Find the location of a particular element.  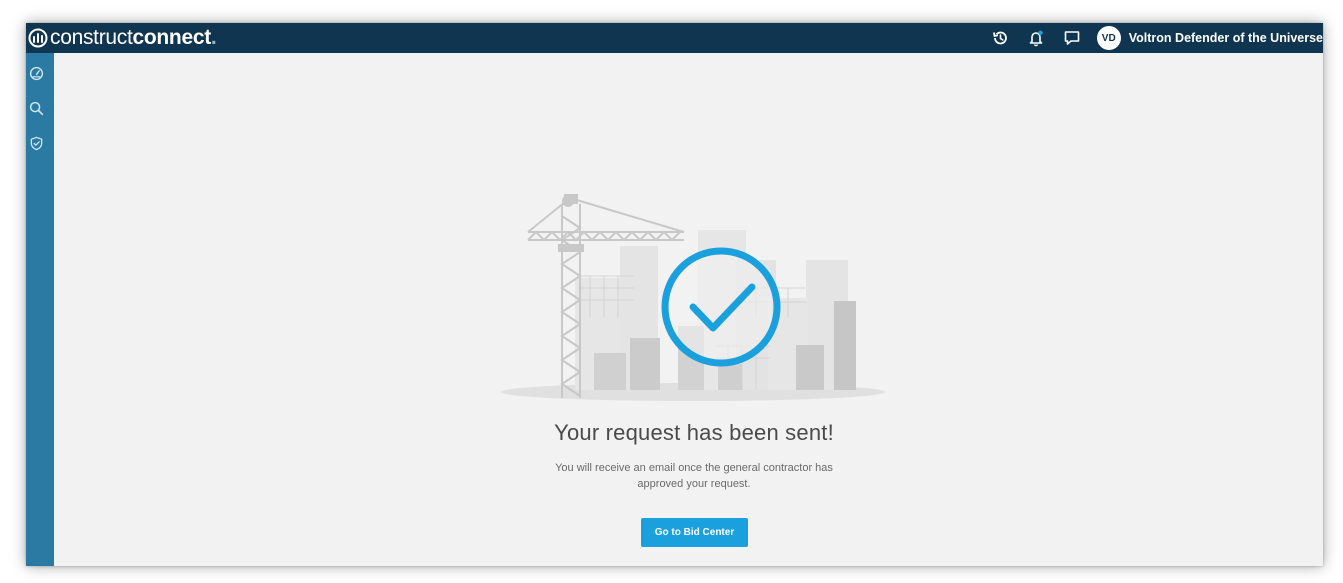

sidebar-item-search is located at coordinates (36, 108).